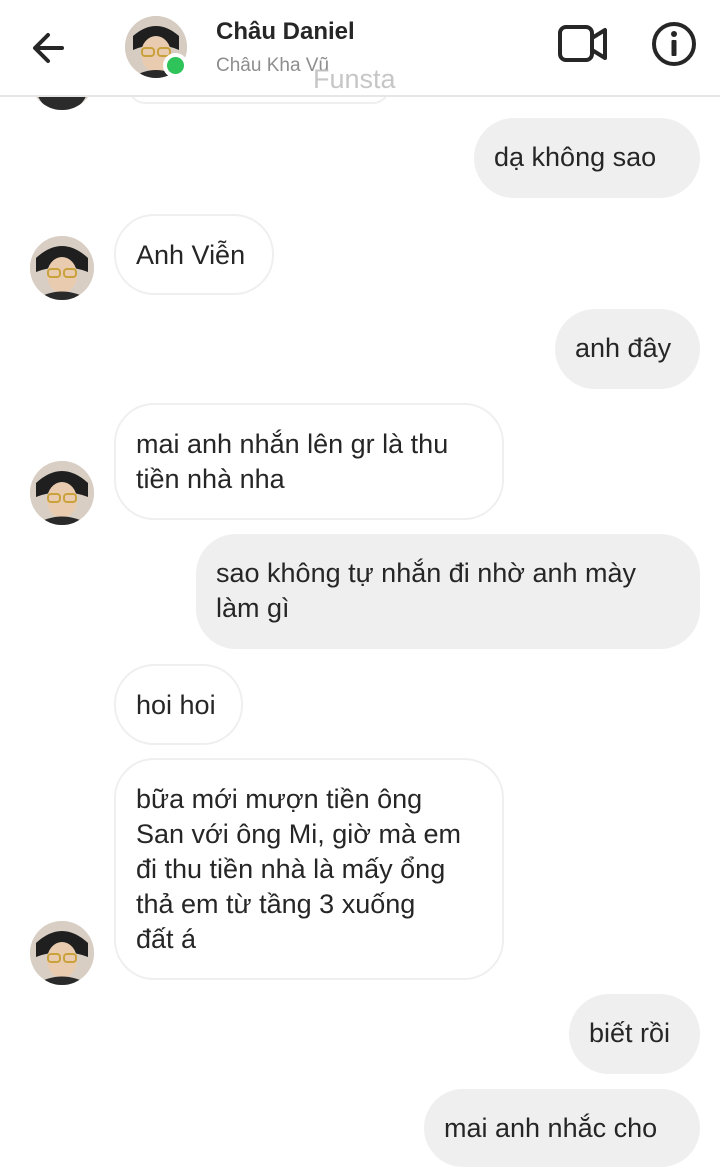 The image size is (720, 1167). What do you see at coordinates (210, 479) in the screenshot?
I see `message-text-line: tiền nhà nha` at bounding box center [210, 479].